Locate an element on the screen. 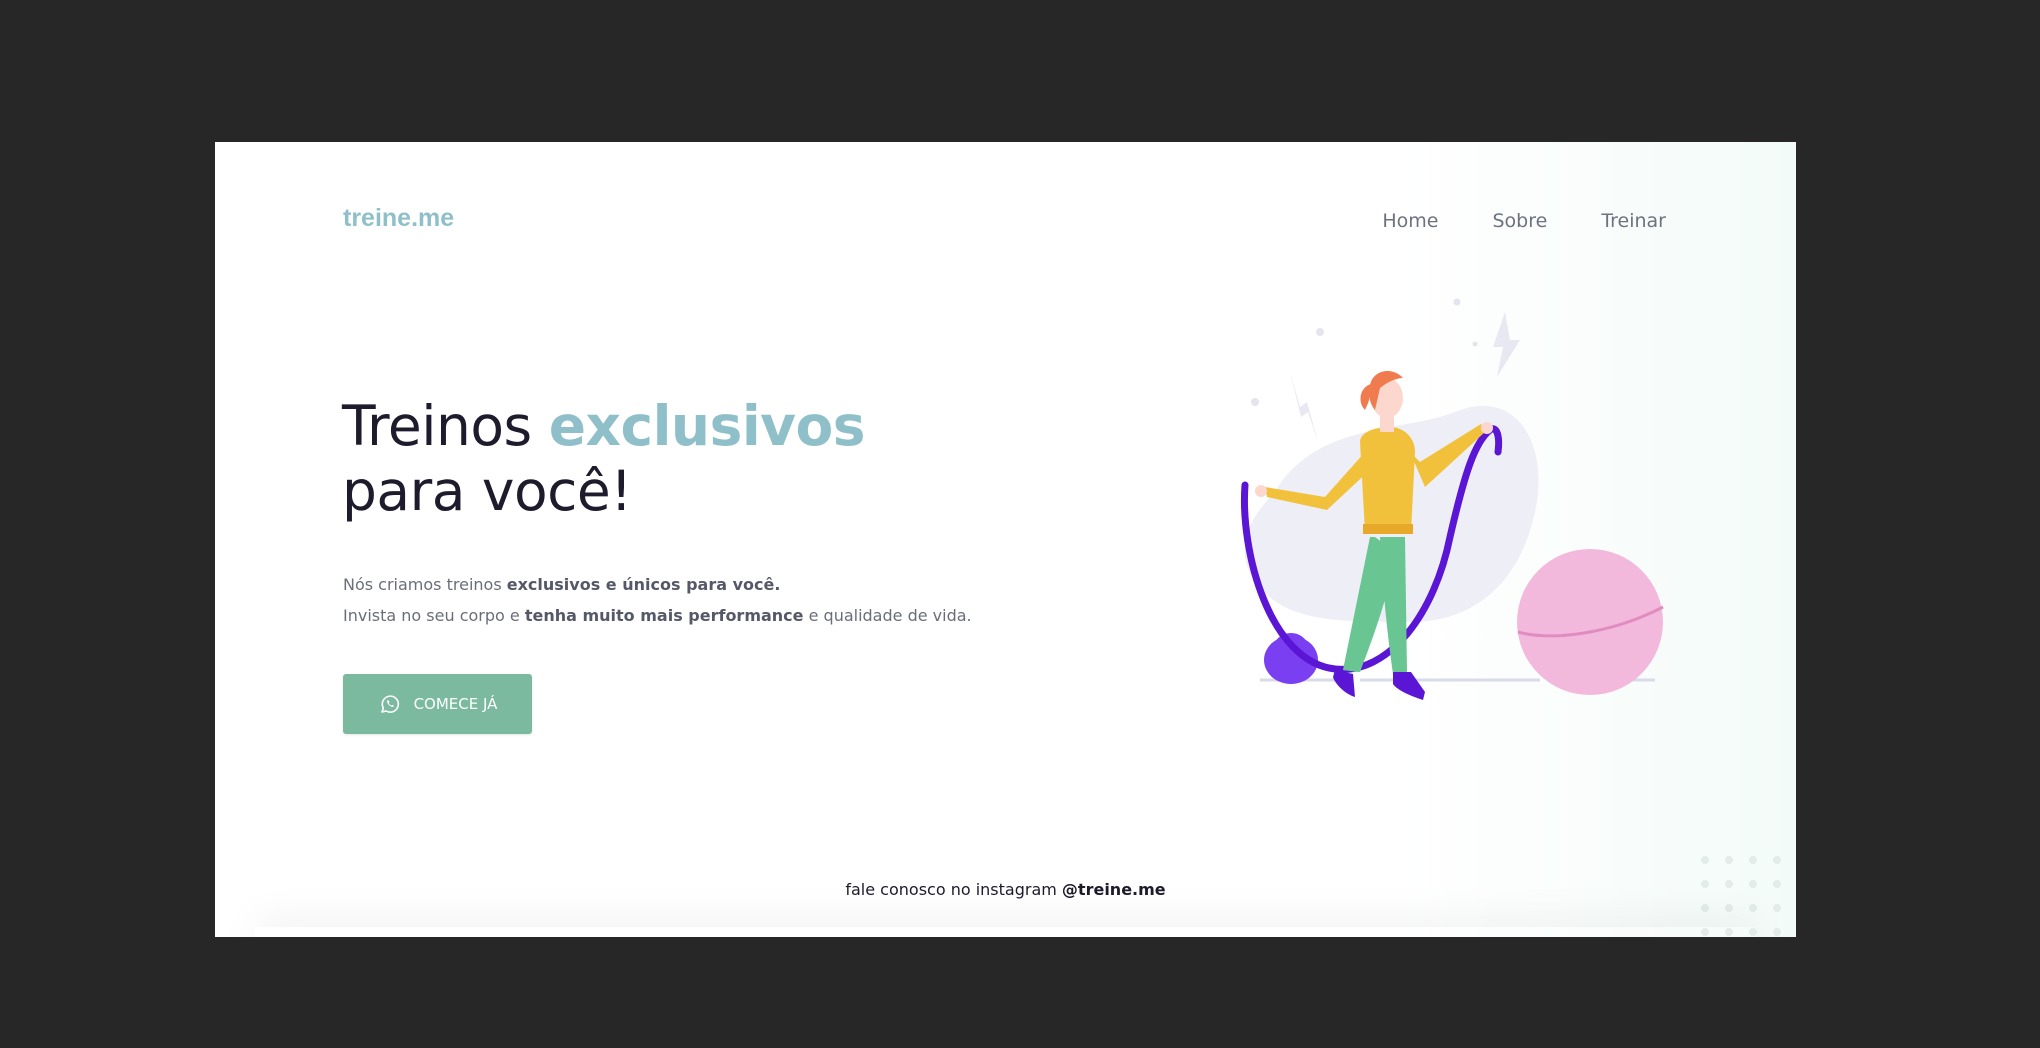 The height and width of the screenshot is (1048, 2040). desc-line2-bold: tenha muito mais performance is located at coordinates (664, 615).